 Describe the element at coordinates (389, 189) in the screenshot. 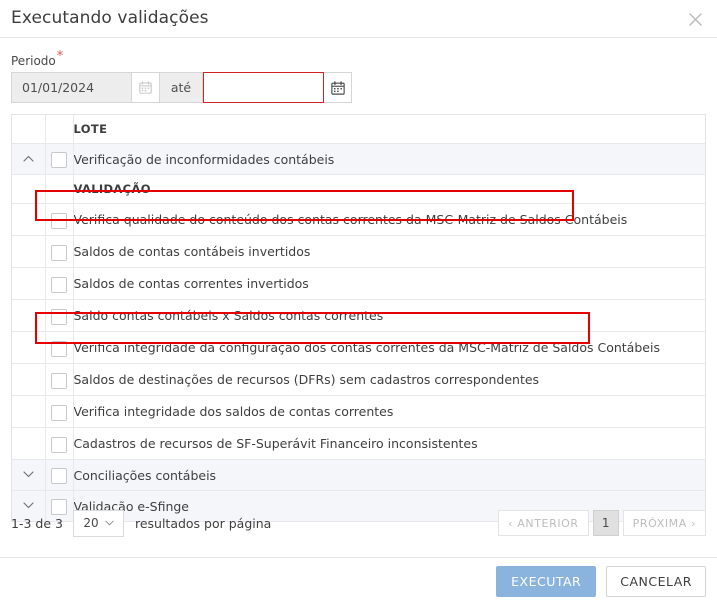

I see `column-header-validacao: VALIDAÇÃO` at that location.